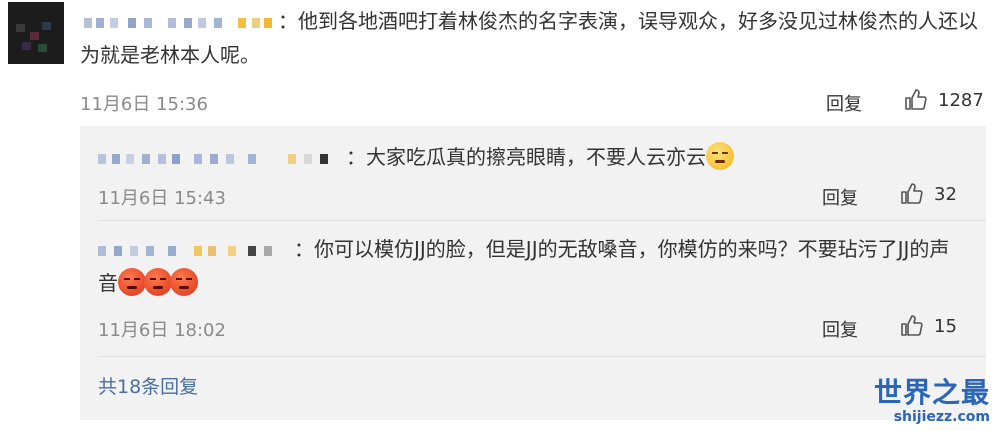 Image resolution: width=1000 pixels, height=431 pixels. I want to click on commenter-avatar, so click(36, 33).